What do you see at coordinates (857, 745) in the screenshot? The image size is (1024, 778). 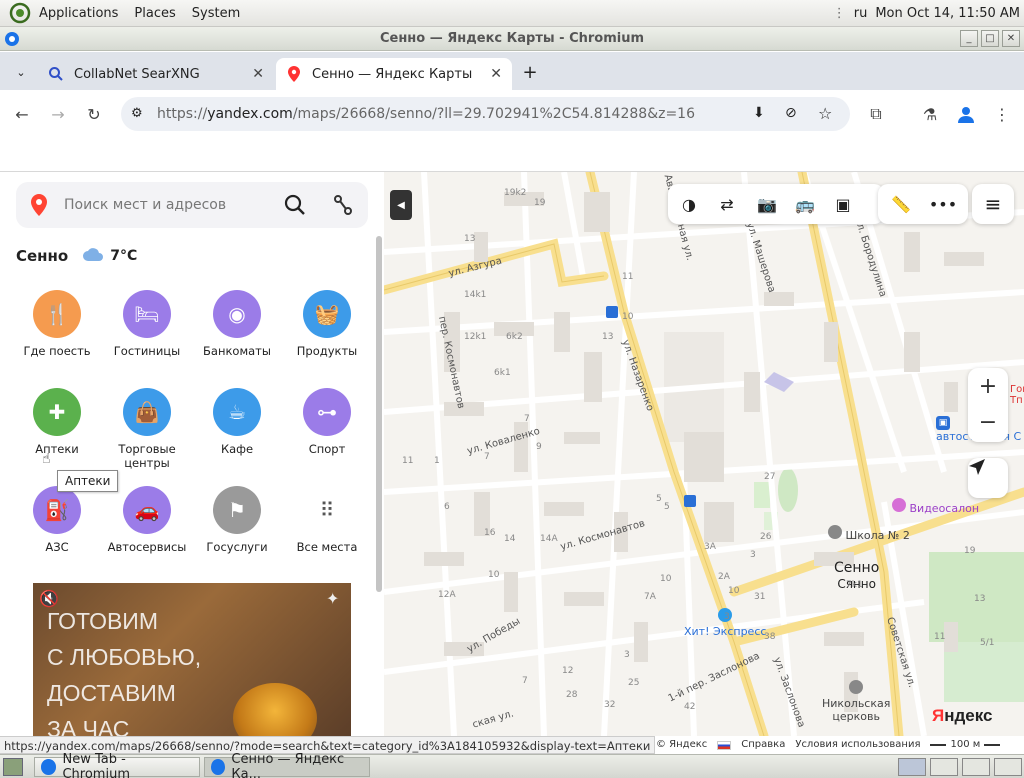 I see `terms-link: Условия использования` at bounding box center [857, 745].